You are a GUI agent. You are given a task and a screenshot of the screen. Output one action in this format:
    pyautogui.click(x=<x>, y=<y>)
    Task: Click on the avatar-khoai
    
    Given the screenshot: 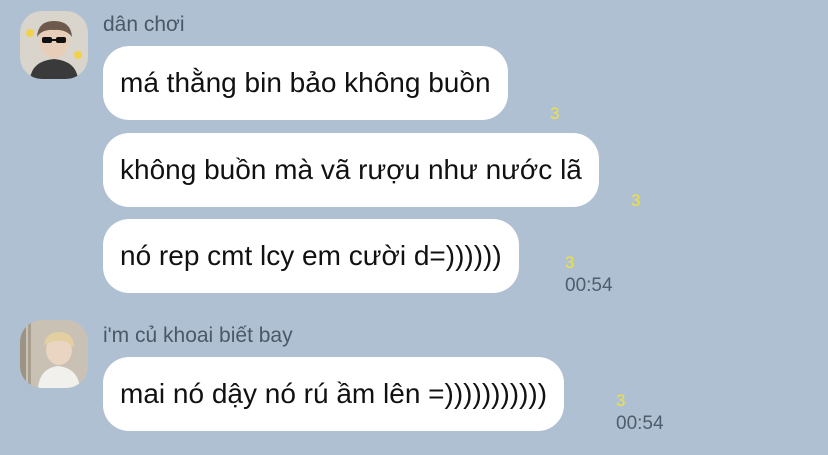 What is the action you would take?
    pyautogui.click(x=54, y=354)
    